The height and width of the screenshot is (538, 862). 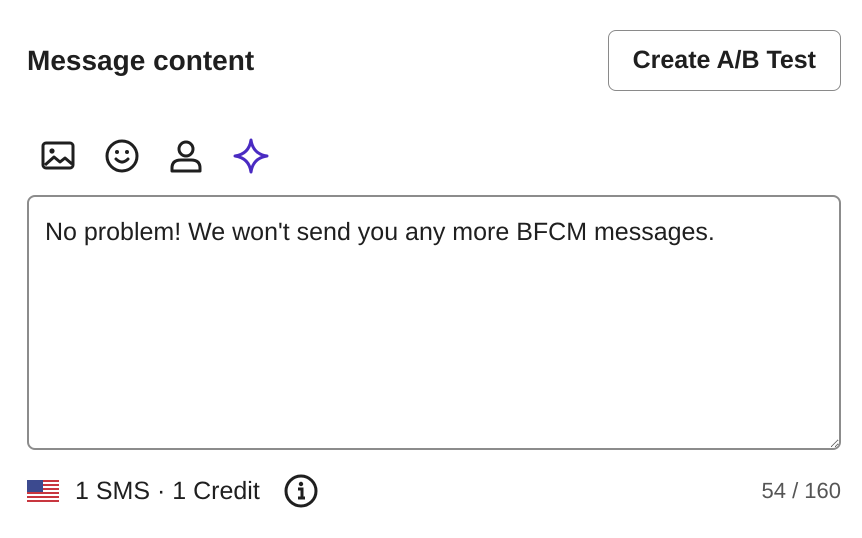 What do you see at coordinates (140, 60) in the screenshot?
I see `section-title: Message content` at bounding box center [140, 60].